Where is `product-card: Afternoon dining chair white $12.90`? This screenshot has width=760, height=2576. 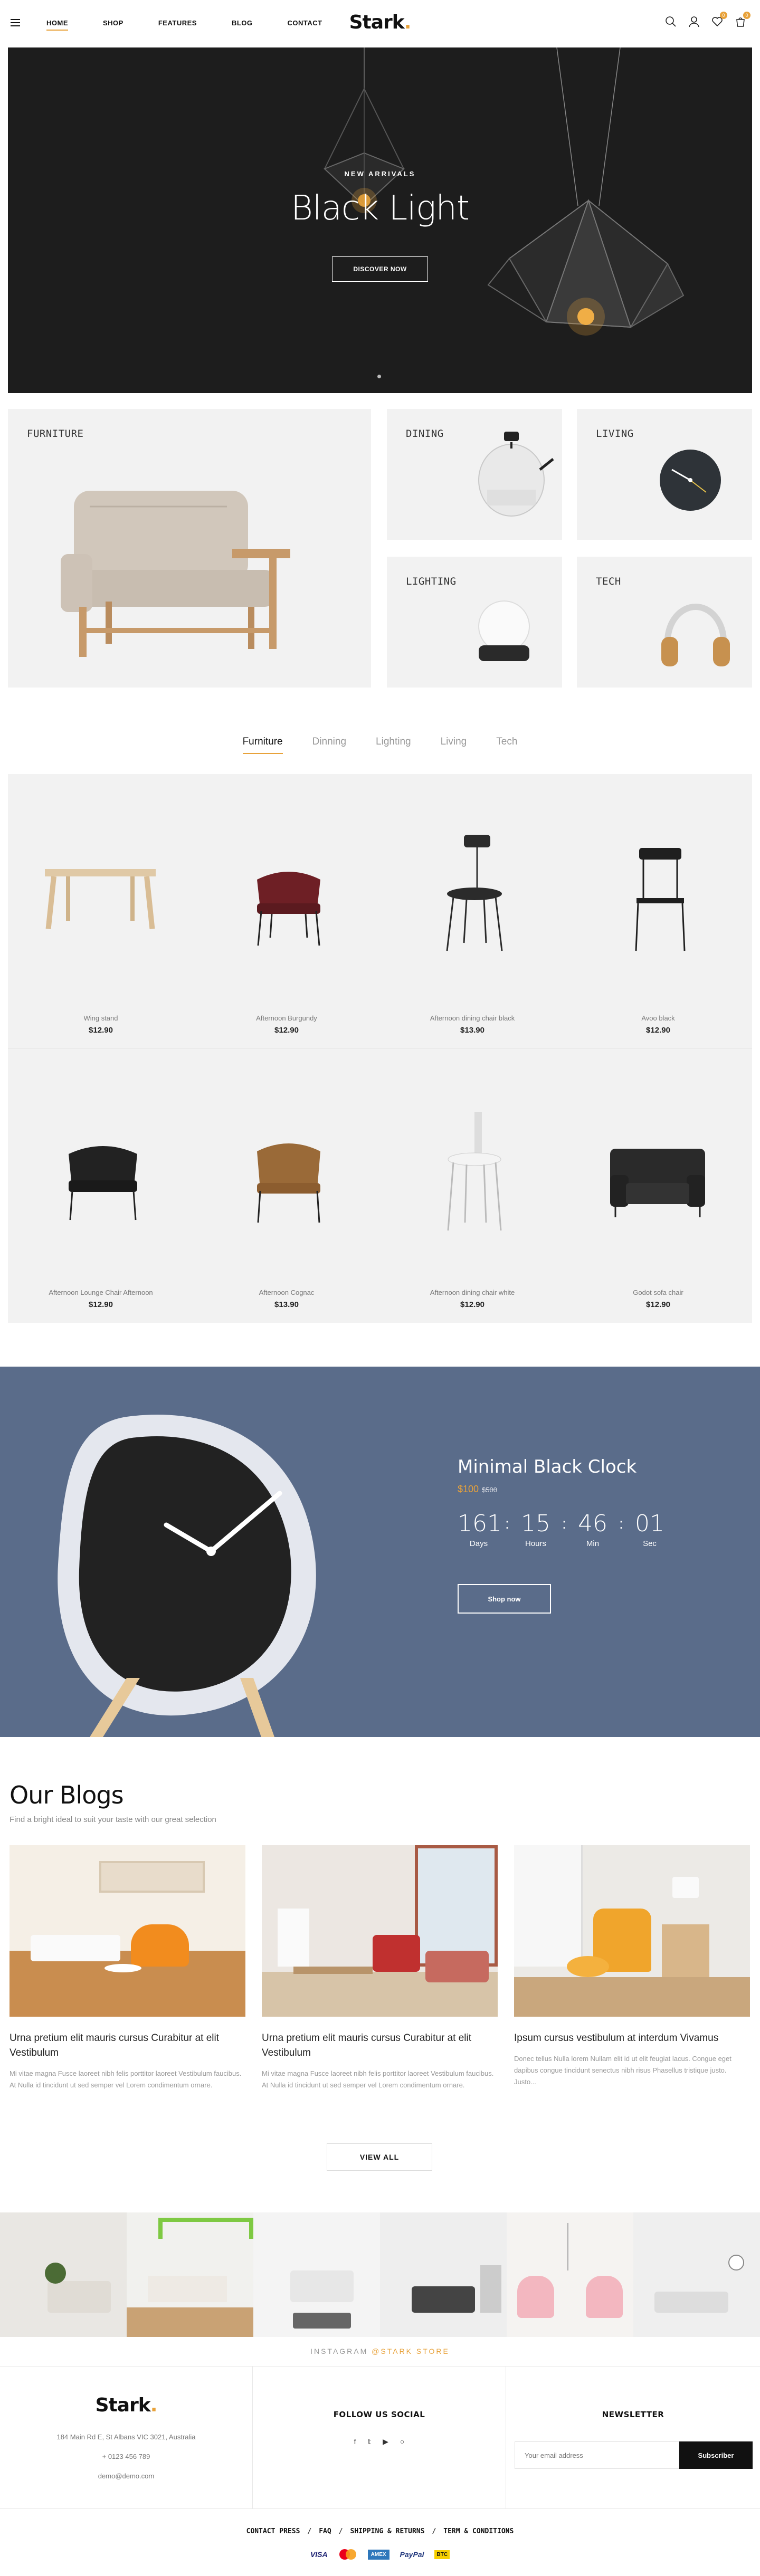 product-card: Afternoon dining chair white $12.90 is located at coordinates (472, 1185).